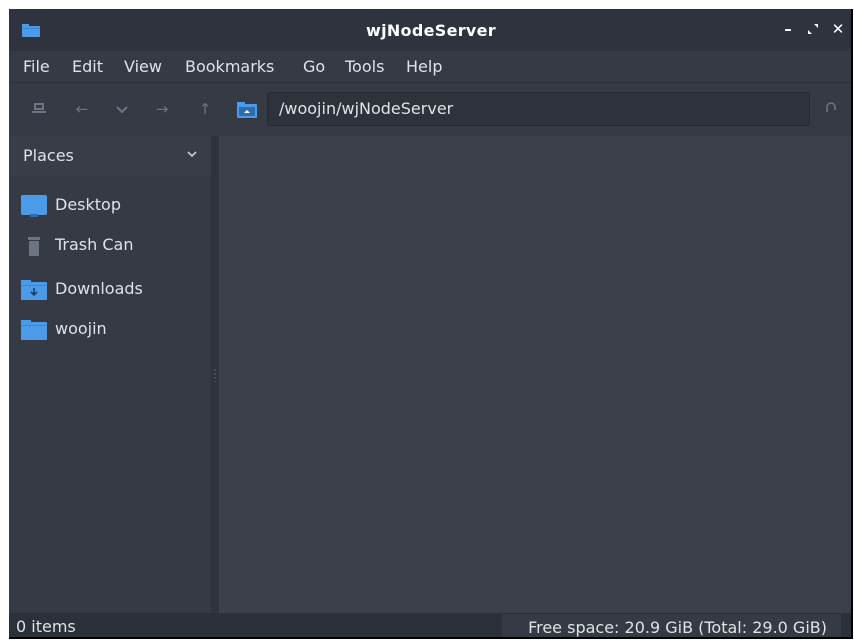 The width and height of the screenshot is (854, 642). I want to click on menu-file: File, so click(36, 66).